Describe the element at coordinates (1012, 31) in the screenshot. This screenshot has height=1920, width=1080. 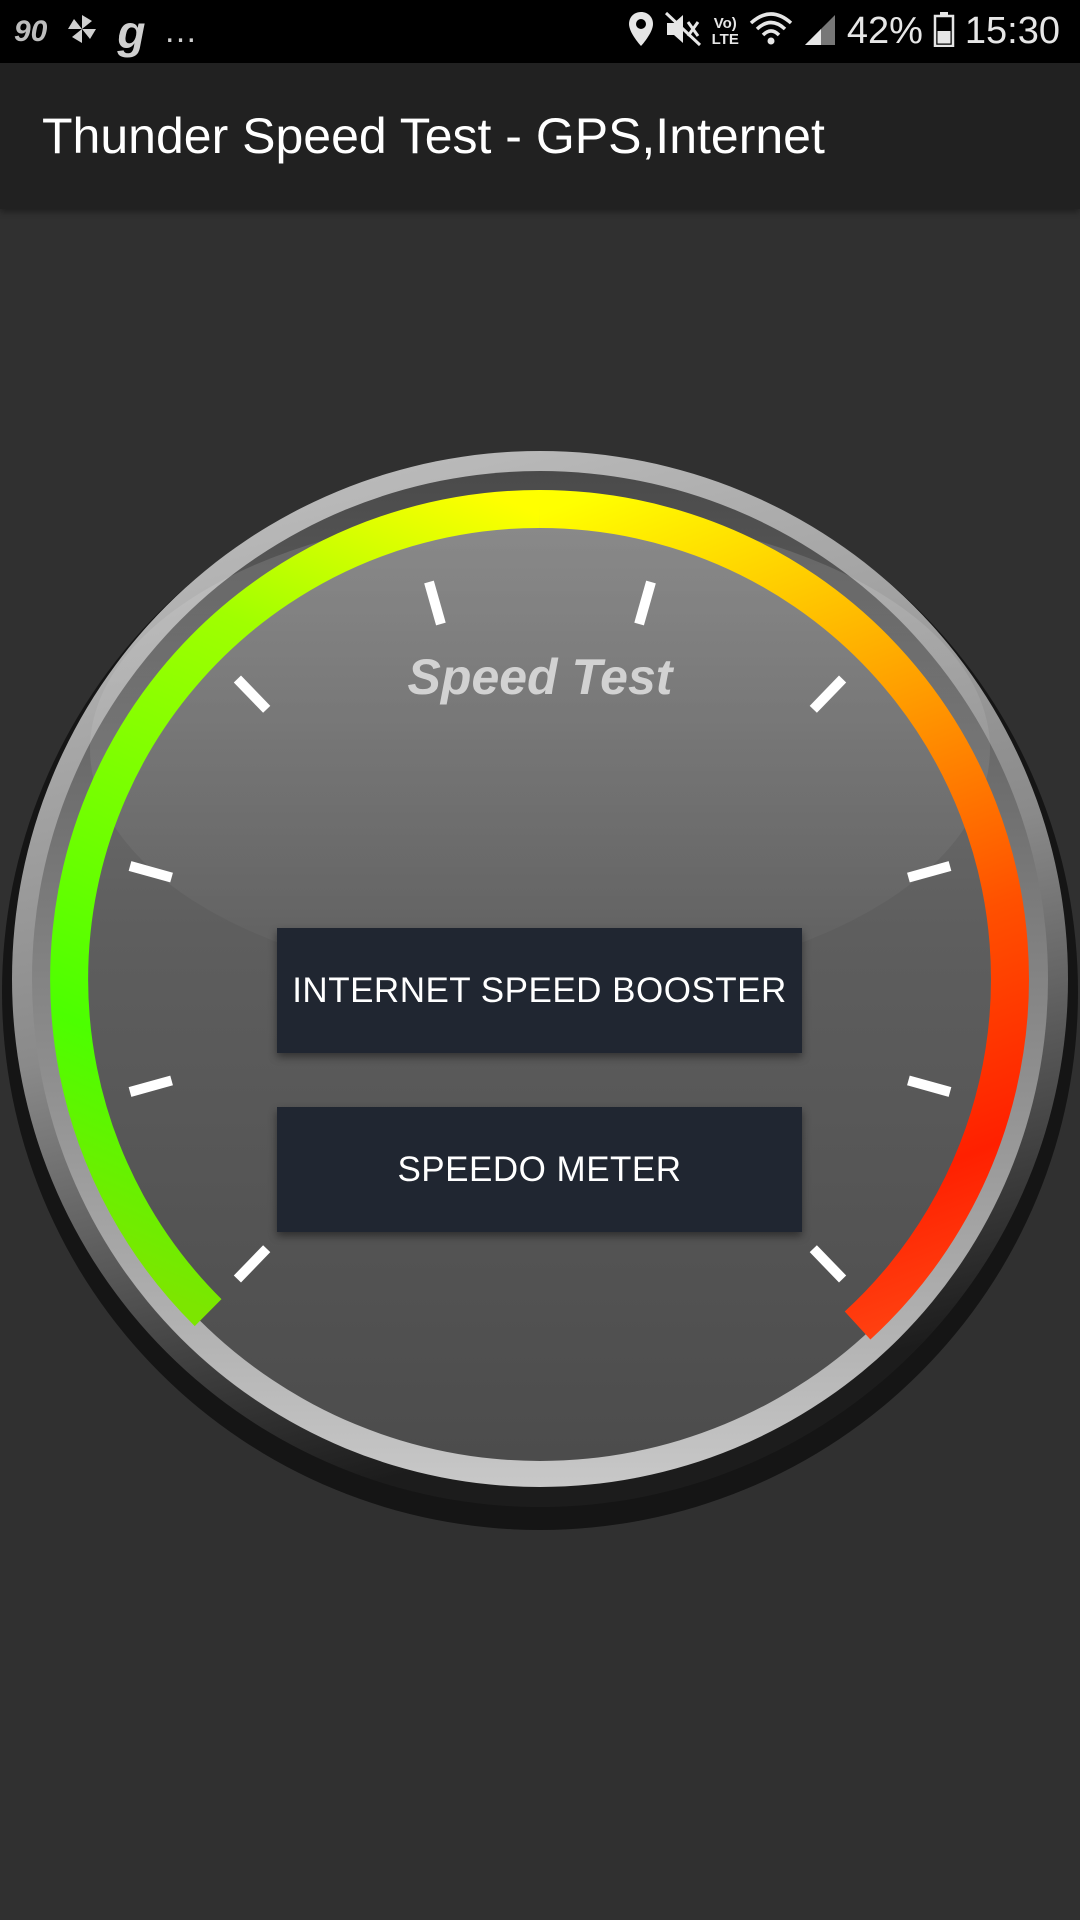
I see `clock: 15:30` at that location.